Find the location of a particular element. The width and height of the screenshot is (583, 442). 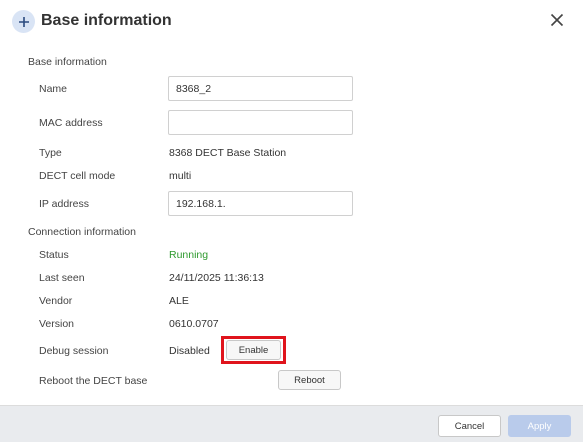

version-value: 0610.0707 is located at coordinates (194, 324).